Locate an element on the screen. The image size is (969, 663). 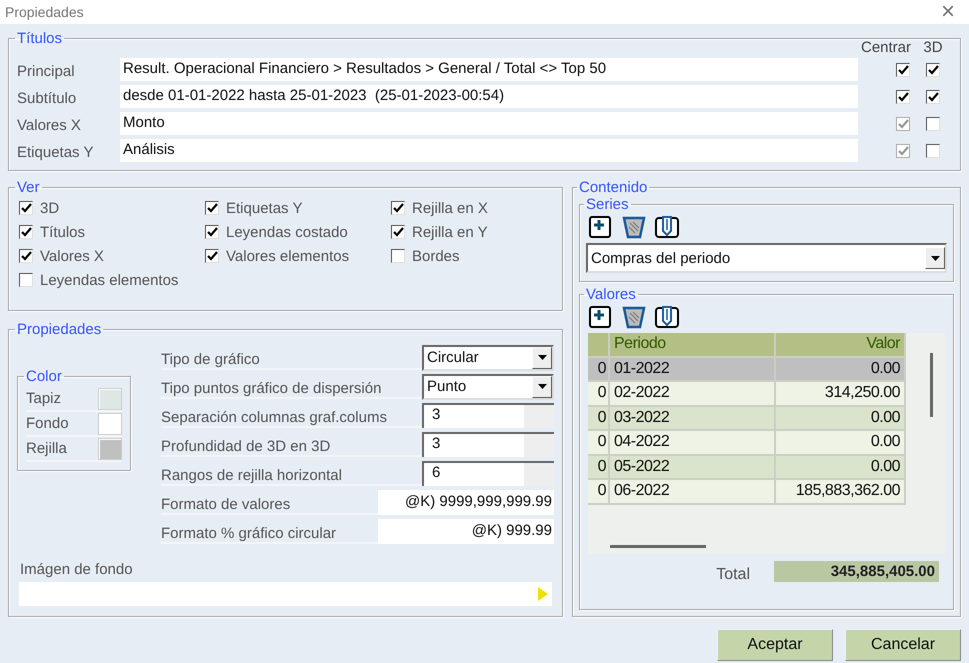
field-label: Subtítulo is located at coordinates (47, 98).